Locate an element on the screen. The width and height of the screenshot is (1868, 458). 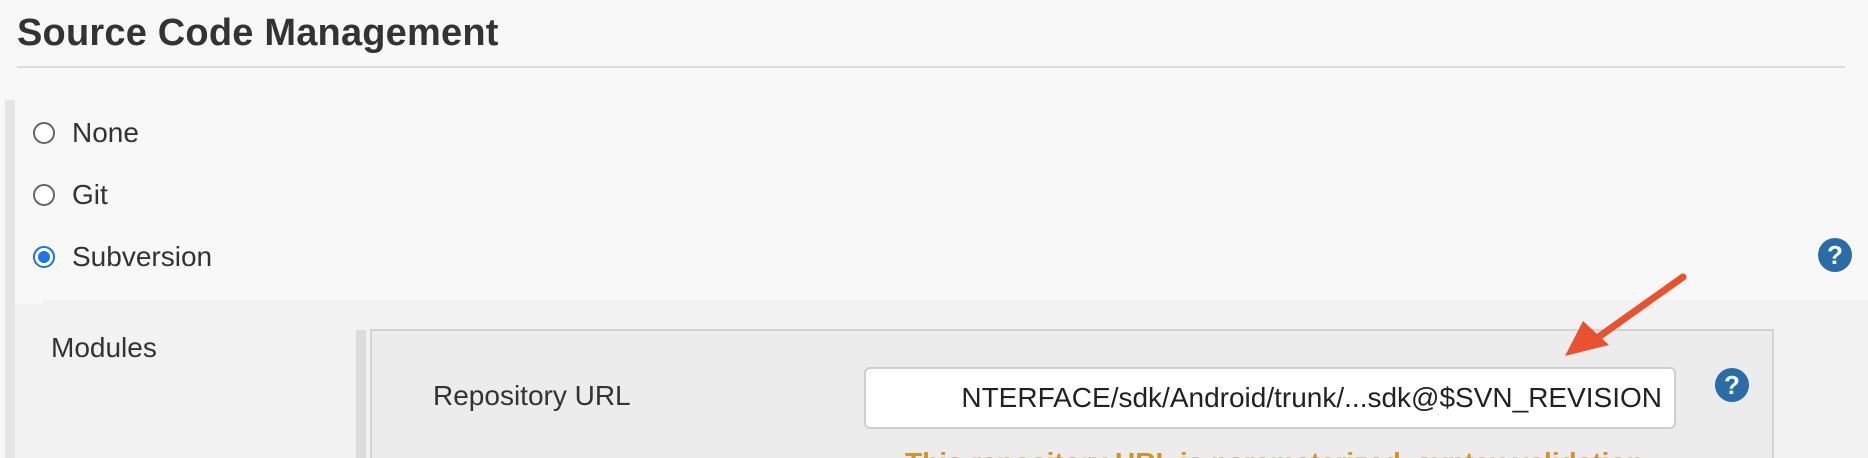
radio-label-git: Git is located at coordinates (90, 194).